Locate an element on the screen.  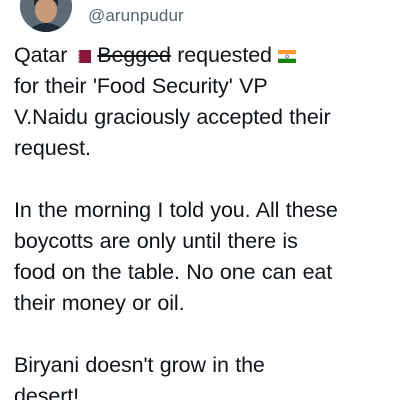
tweet-line: boycotts are only until there is is located at coordinates (156, 241).